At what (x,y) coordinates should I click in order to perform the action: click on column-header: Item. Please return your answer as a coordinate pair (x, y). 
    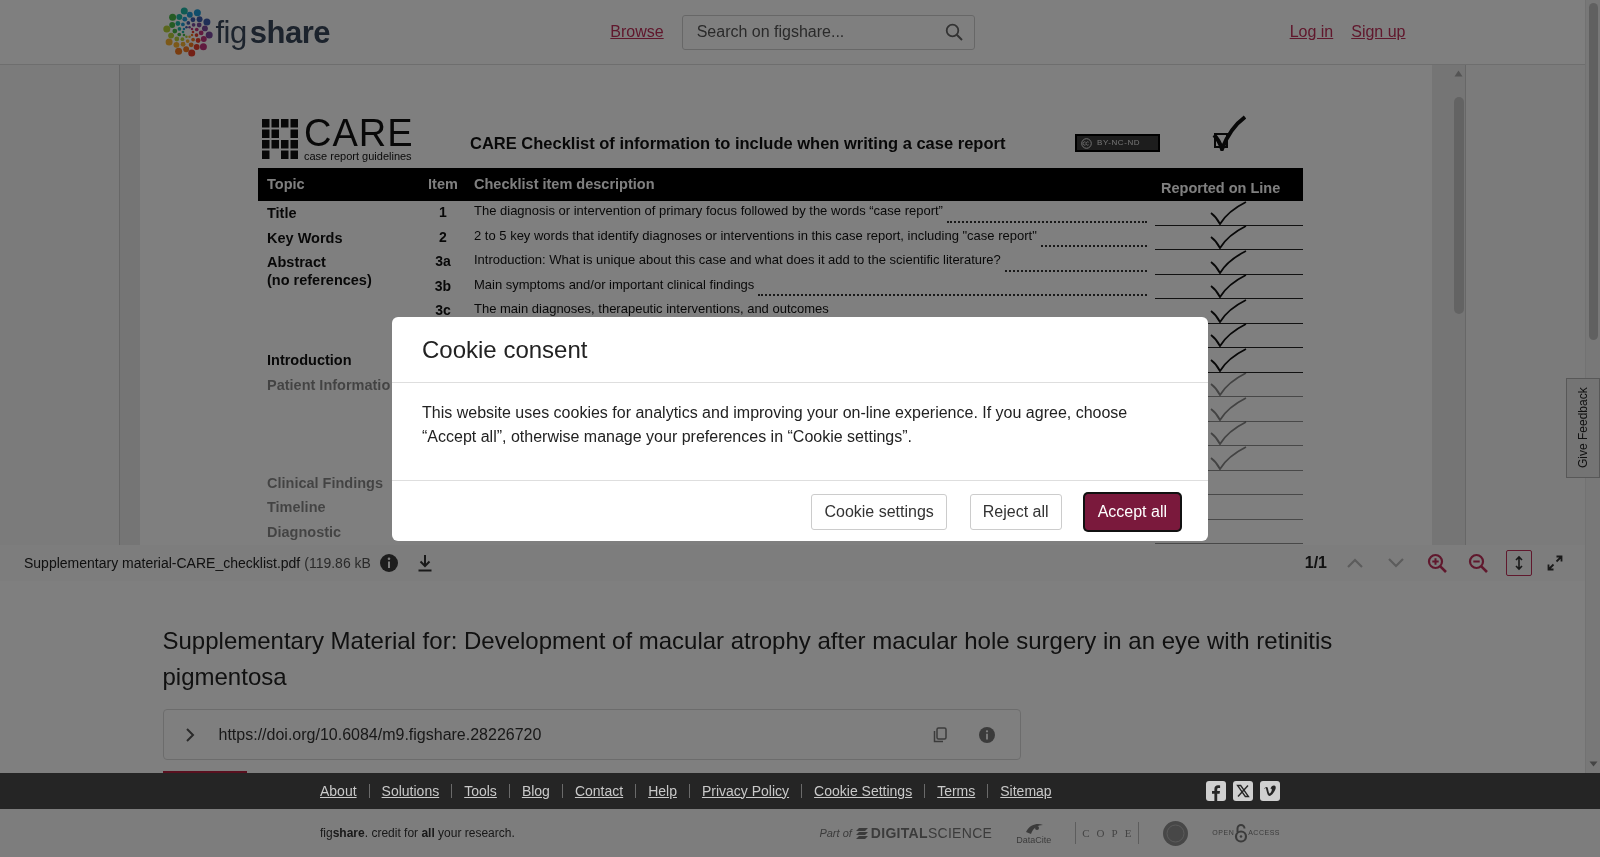
    Looking at the image, I should click on (443, 183).